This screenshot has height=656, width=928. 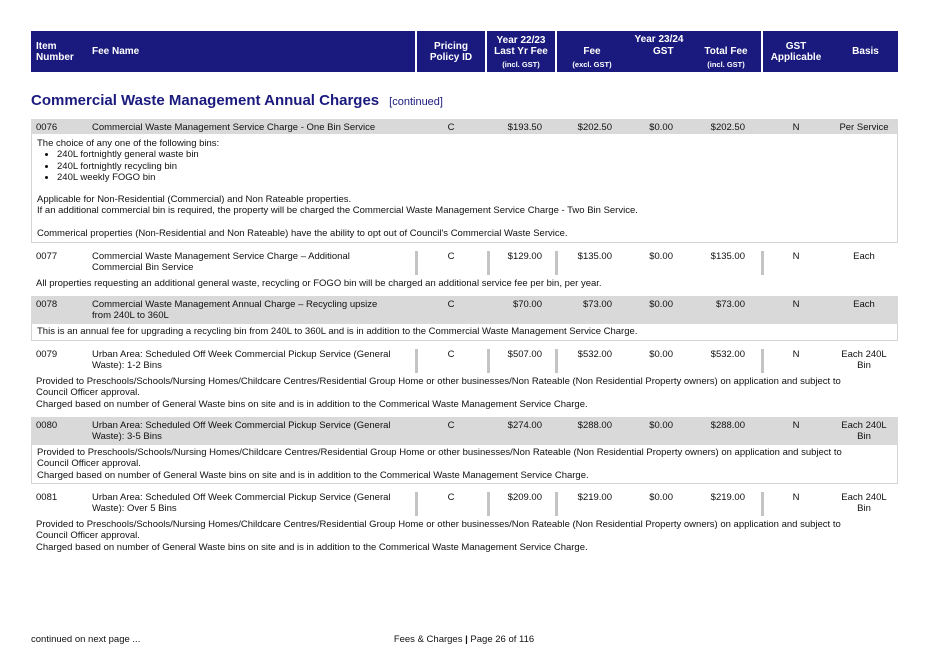 What do you see at coordinates (524, 127) in the screenshot?
I see `row-last-yr-fee: $193.50` at bounding box center [524, 127].